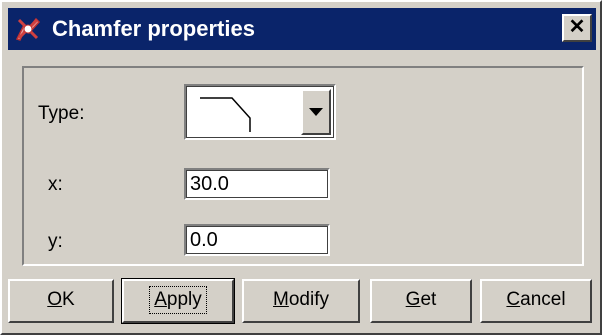 This screenshot has height=335, width=602. I want to click on x-field, so click(257, 184).